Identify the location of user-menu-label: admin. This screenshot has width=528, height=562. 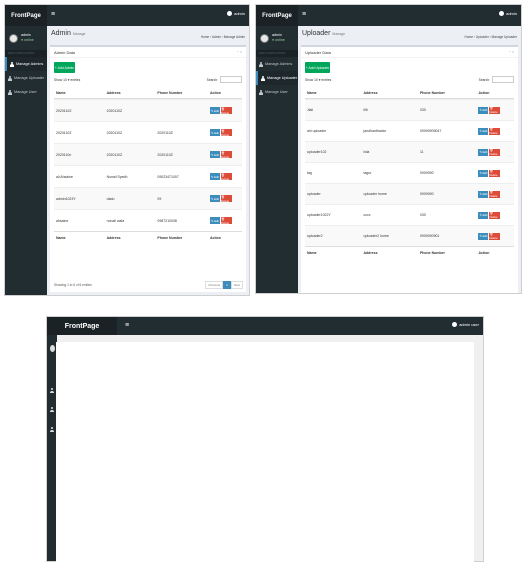
(511, 13).